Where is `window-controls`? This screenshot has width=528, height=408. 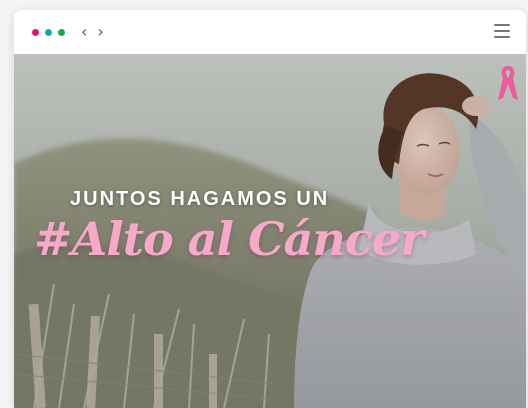 window-controls is located at coordinates (48, 32).